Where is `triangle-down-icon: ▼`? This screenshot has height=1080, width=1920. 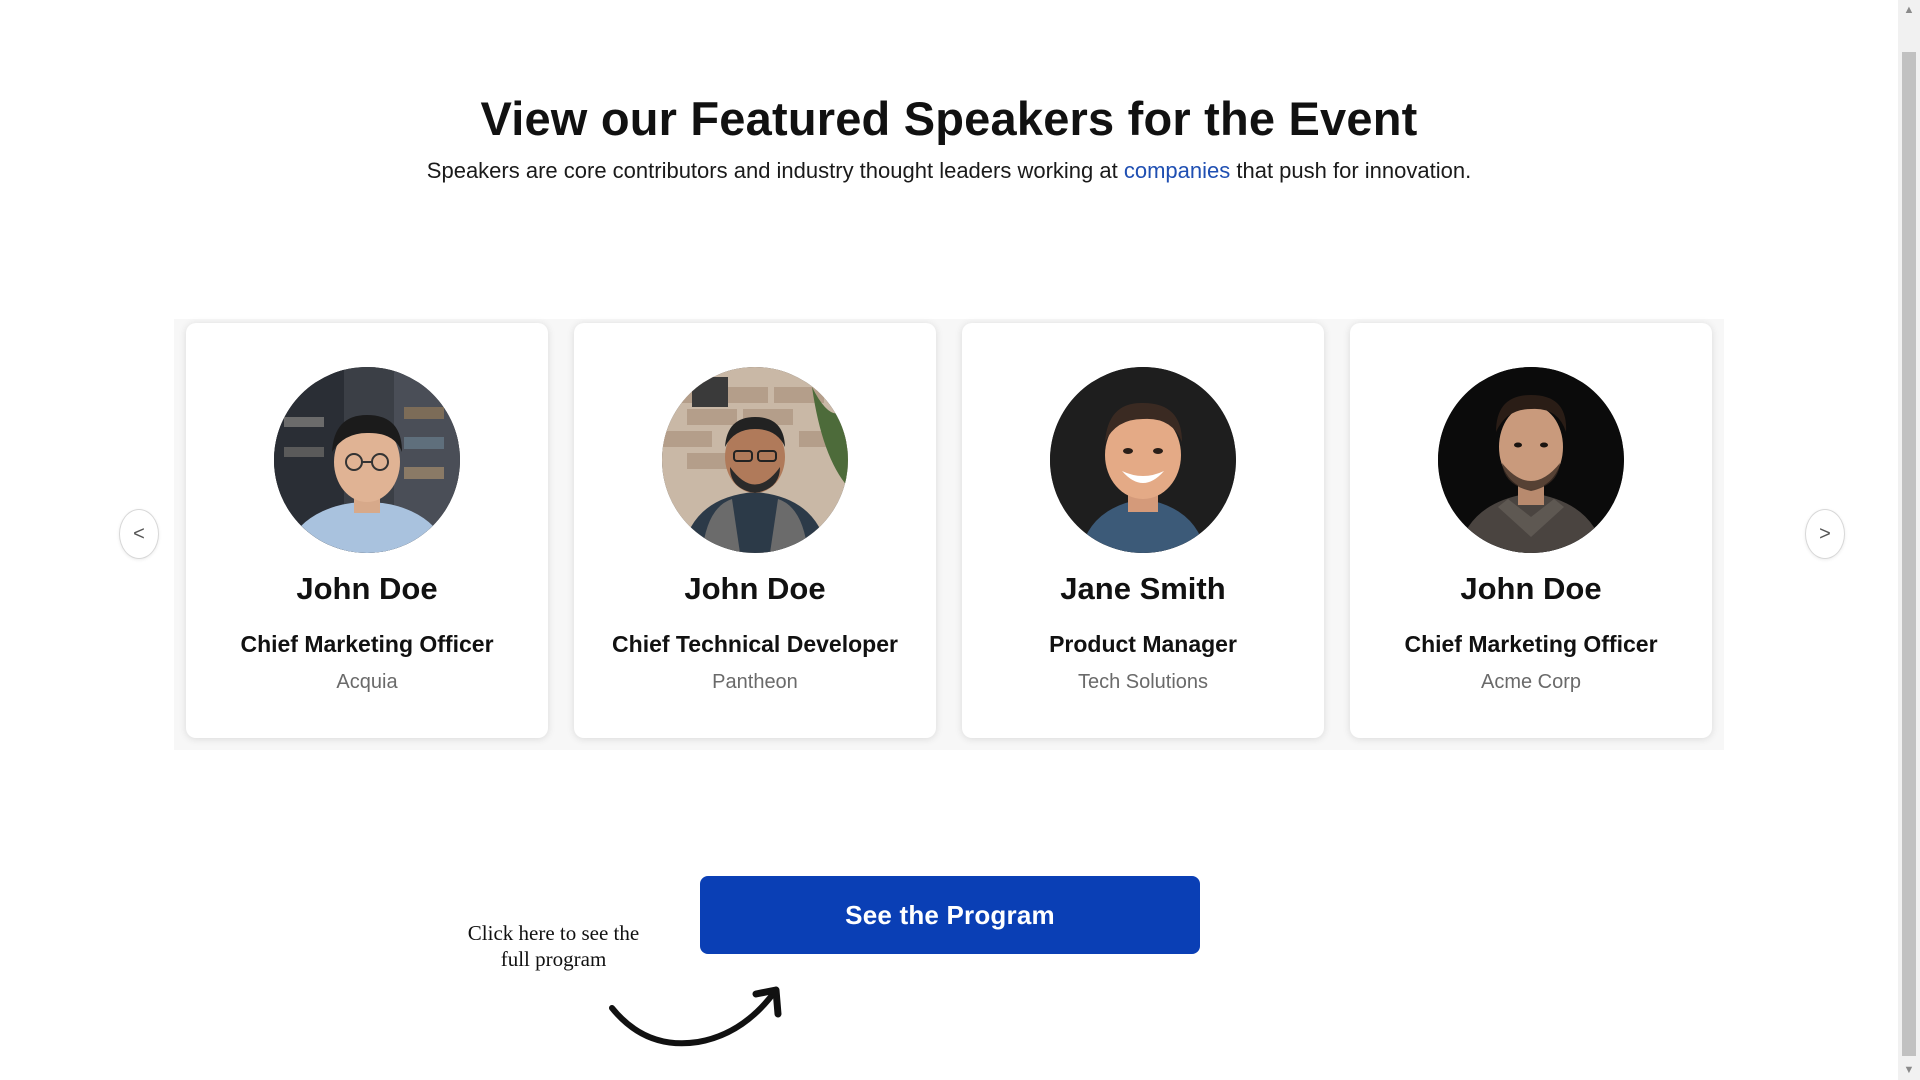 triangle-down-icon: ▼ is located at coordinates (1909, 1070).